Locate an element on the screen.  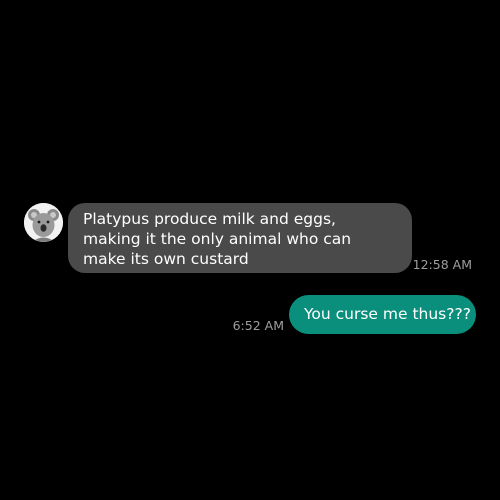
koala-avatar-icon is located at coordinates (43, 222).